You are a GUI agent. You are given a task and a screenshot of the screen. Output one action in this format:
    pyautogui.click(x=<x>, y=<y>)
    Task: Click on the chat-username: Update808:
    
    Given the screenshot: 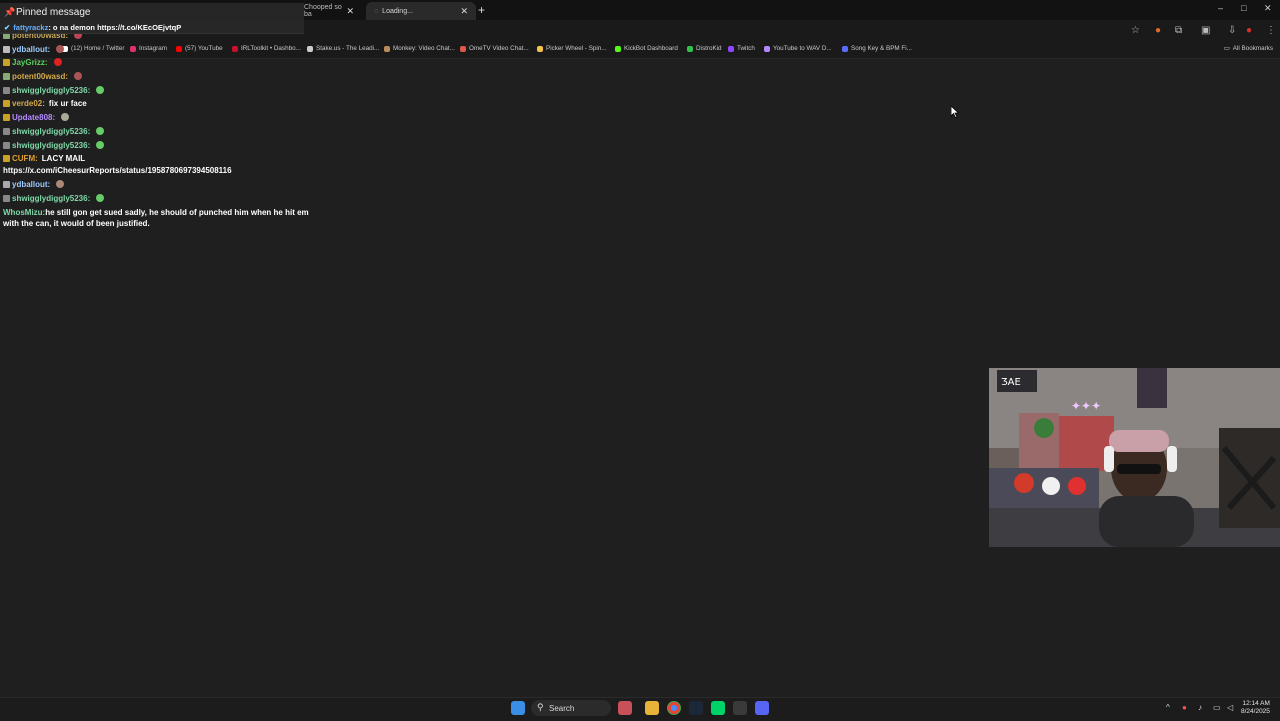 What is the action you would take?
    pyautogui.click(x=33, y=117)
    